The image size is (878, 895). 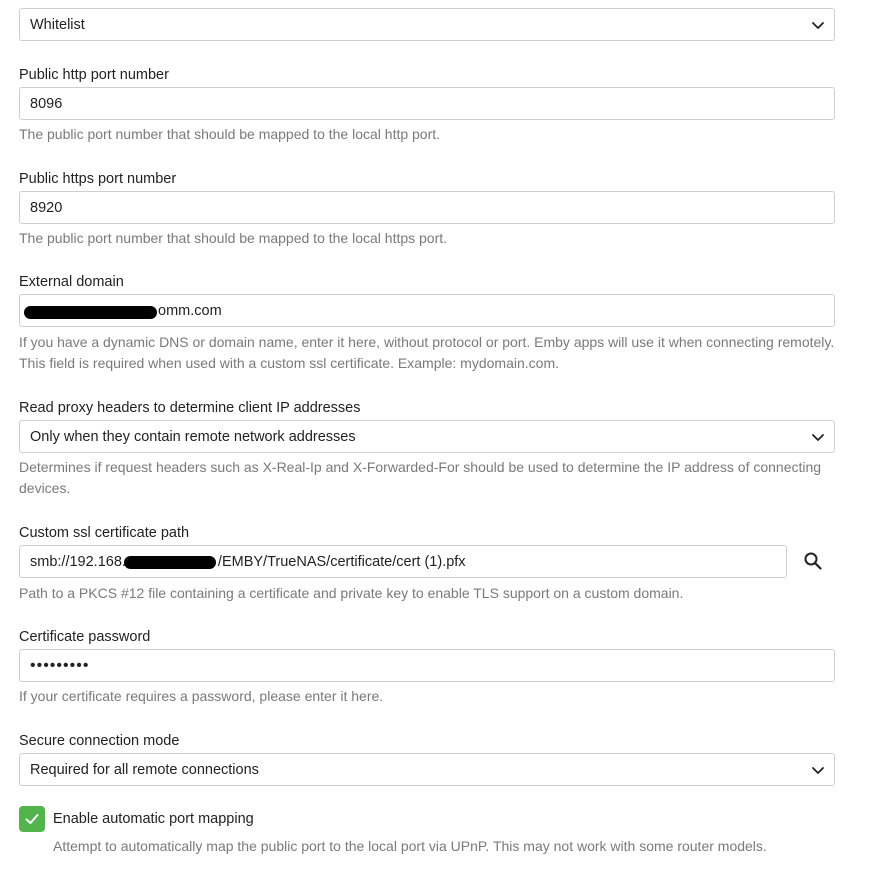 I want to click on browse-button, so click(x=813, y=561).